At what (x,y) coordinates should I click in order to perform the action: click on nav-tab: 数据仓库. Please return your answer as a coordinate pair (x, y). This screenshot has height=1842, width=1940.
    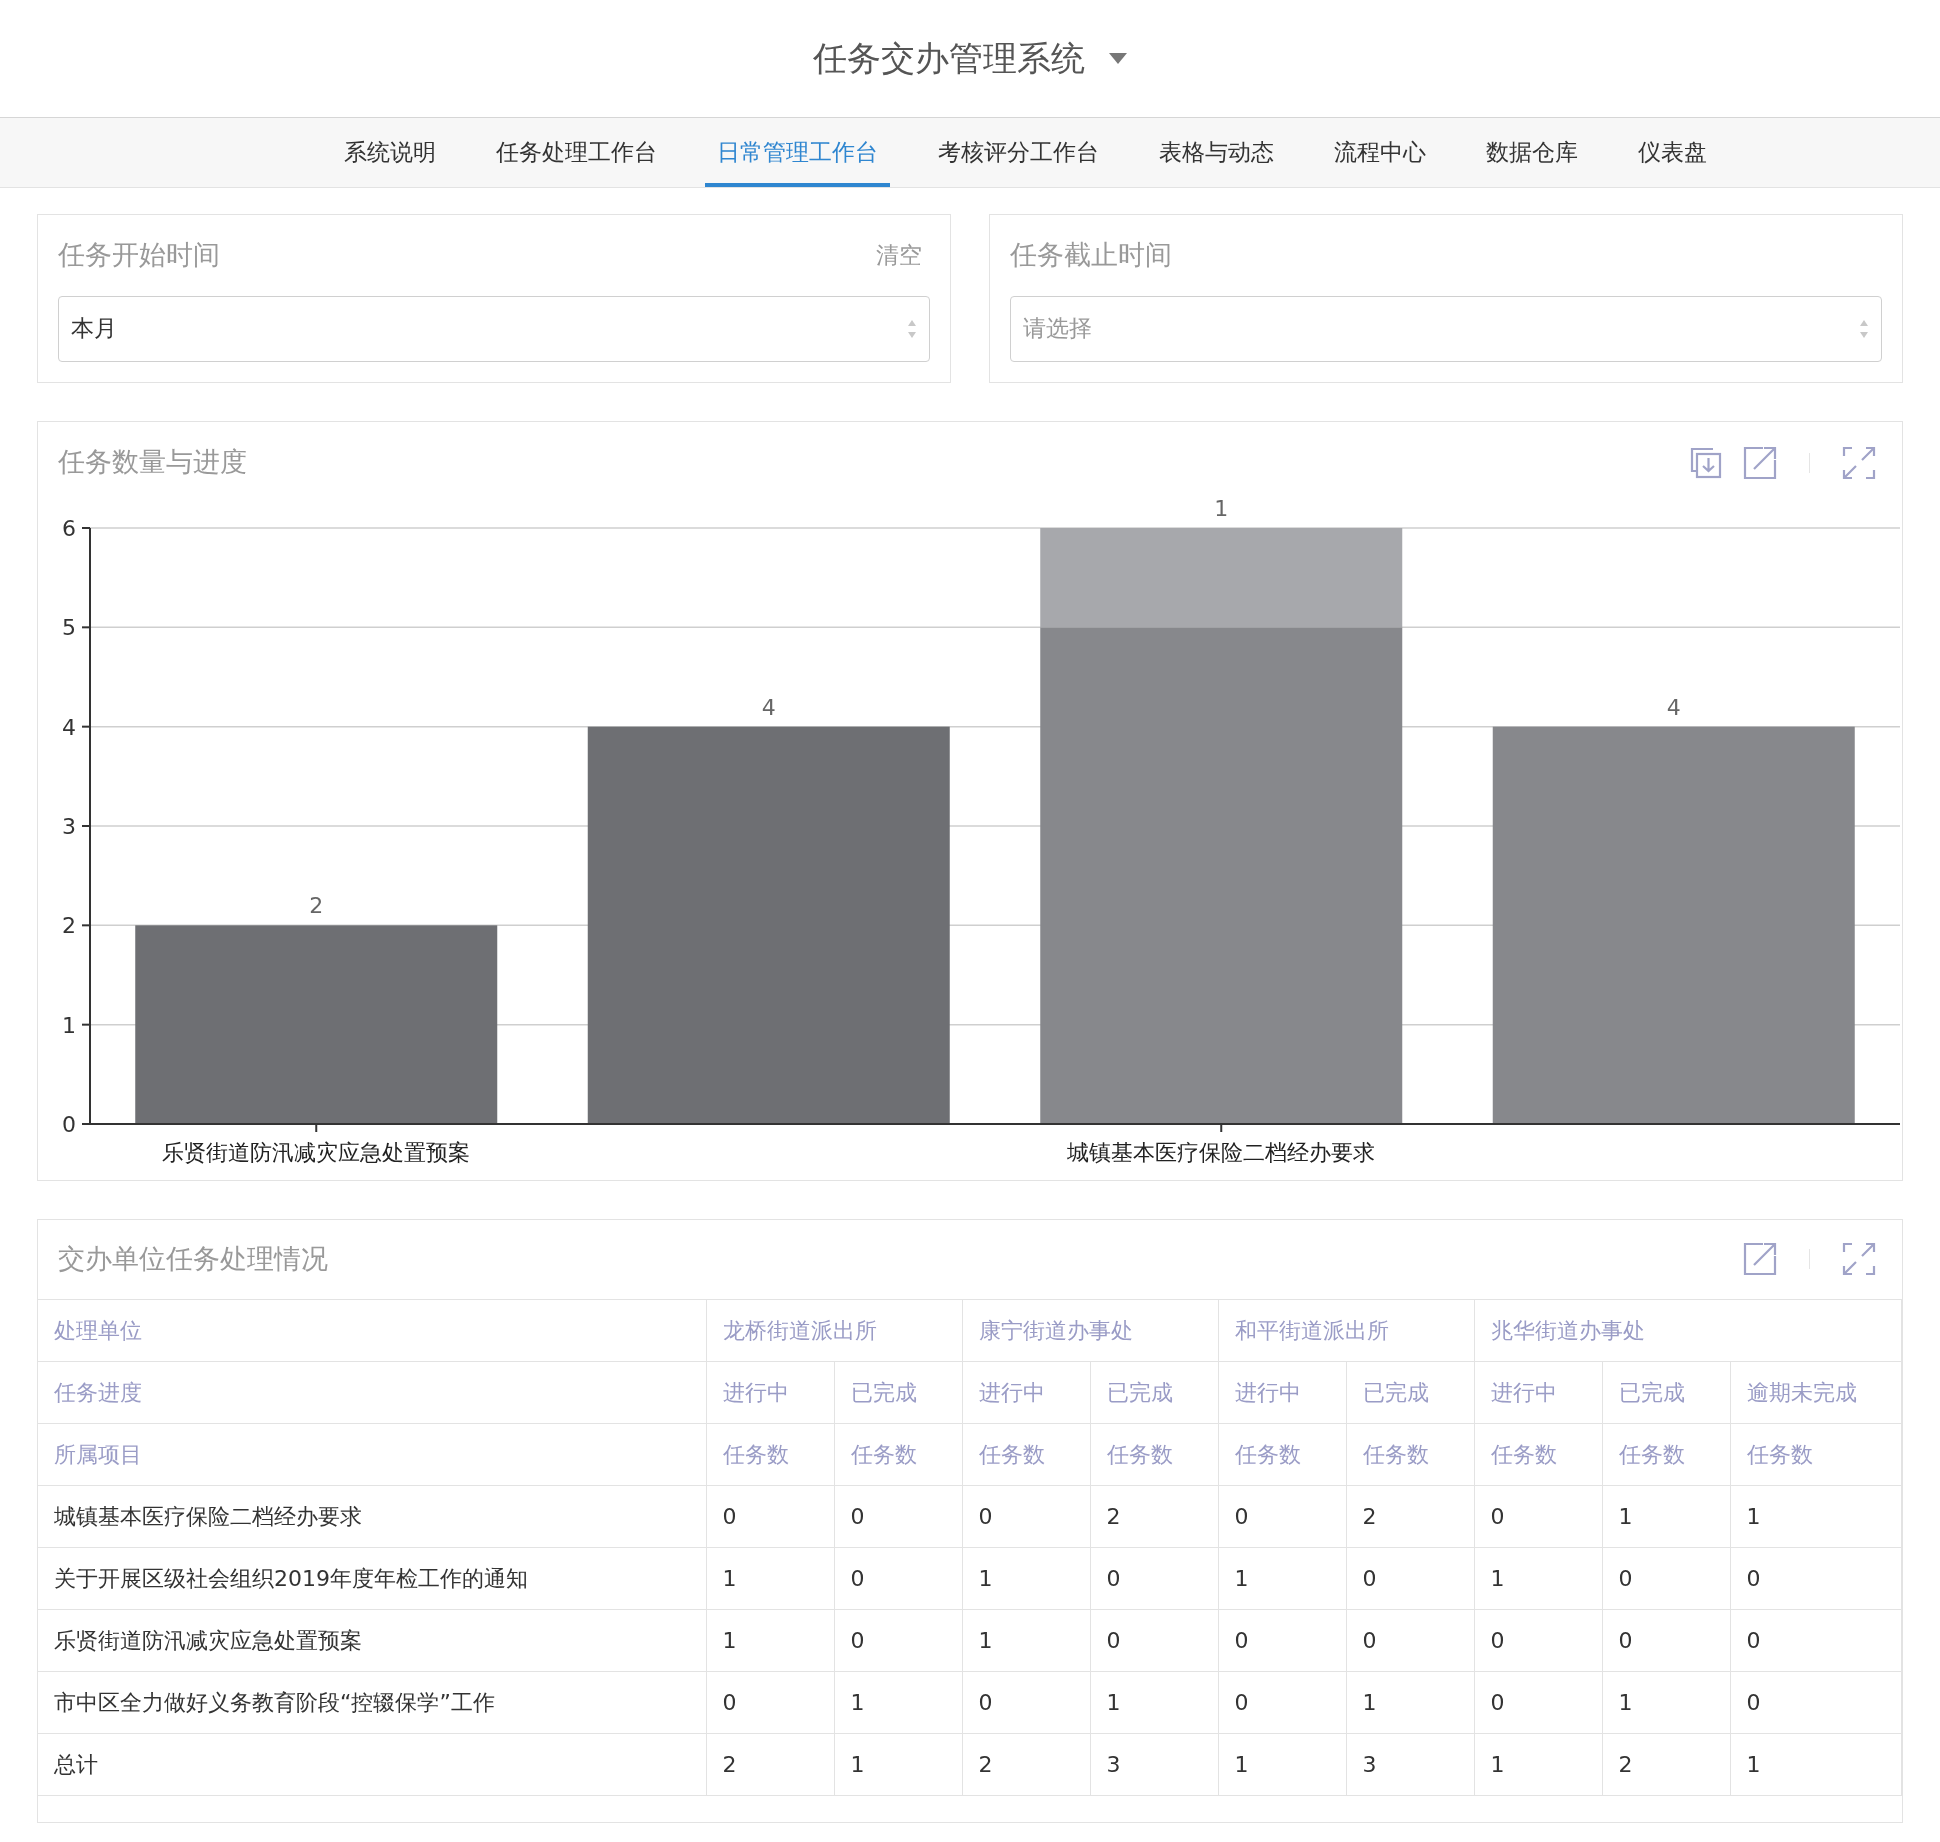
    Looking at the image, I should click on (1531, 152).